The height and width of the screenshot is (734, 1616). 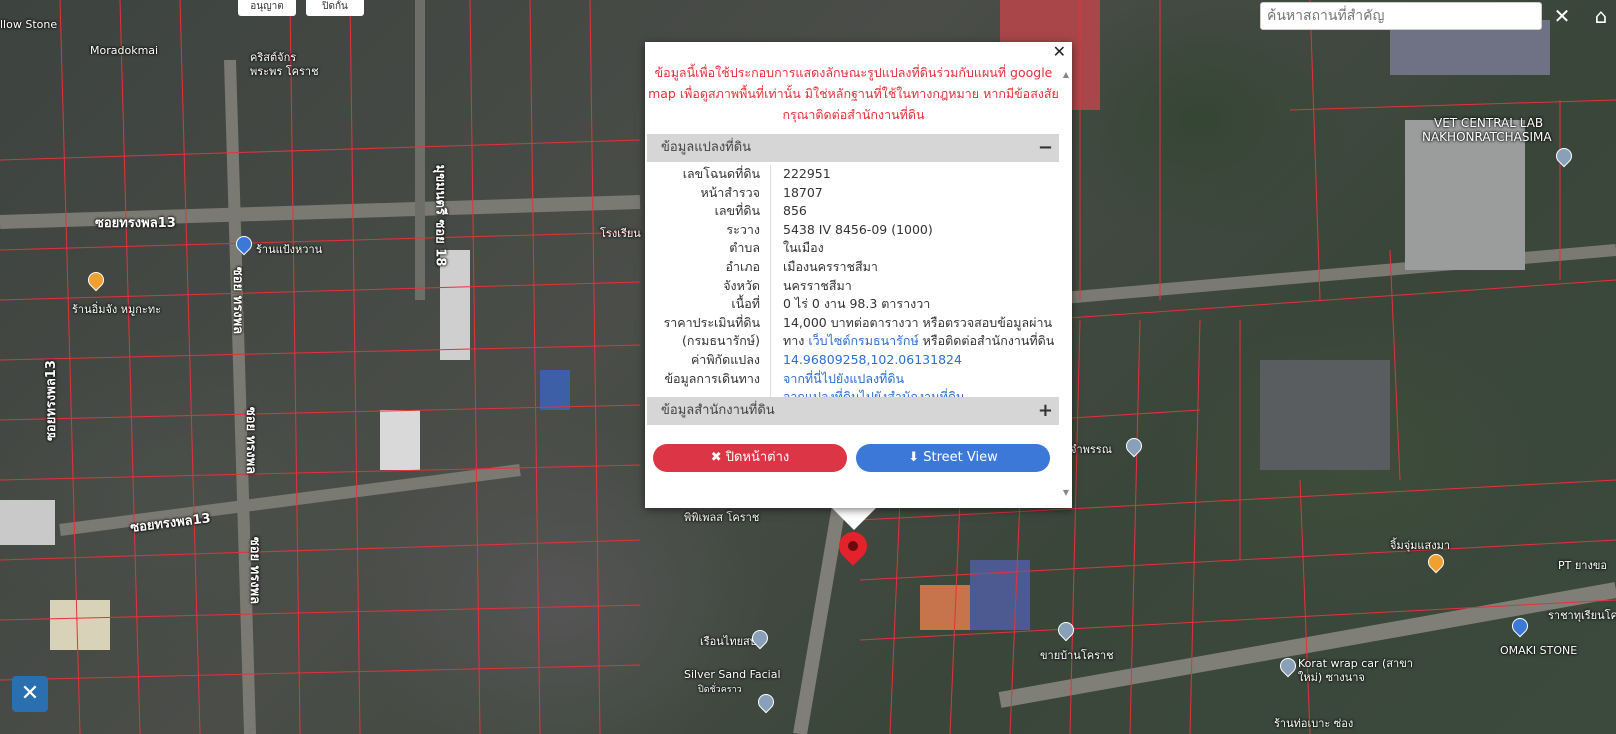 I want to click on map-label: Moradokmai, so click(x=124, y=50).